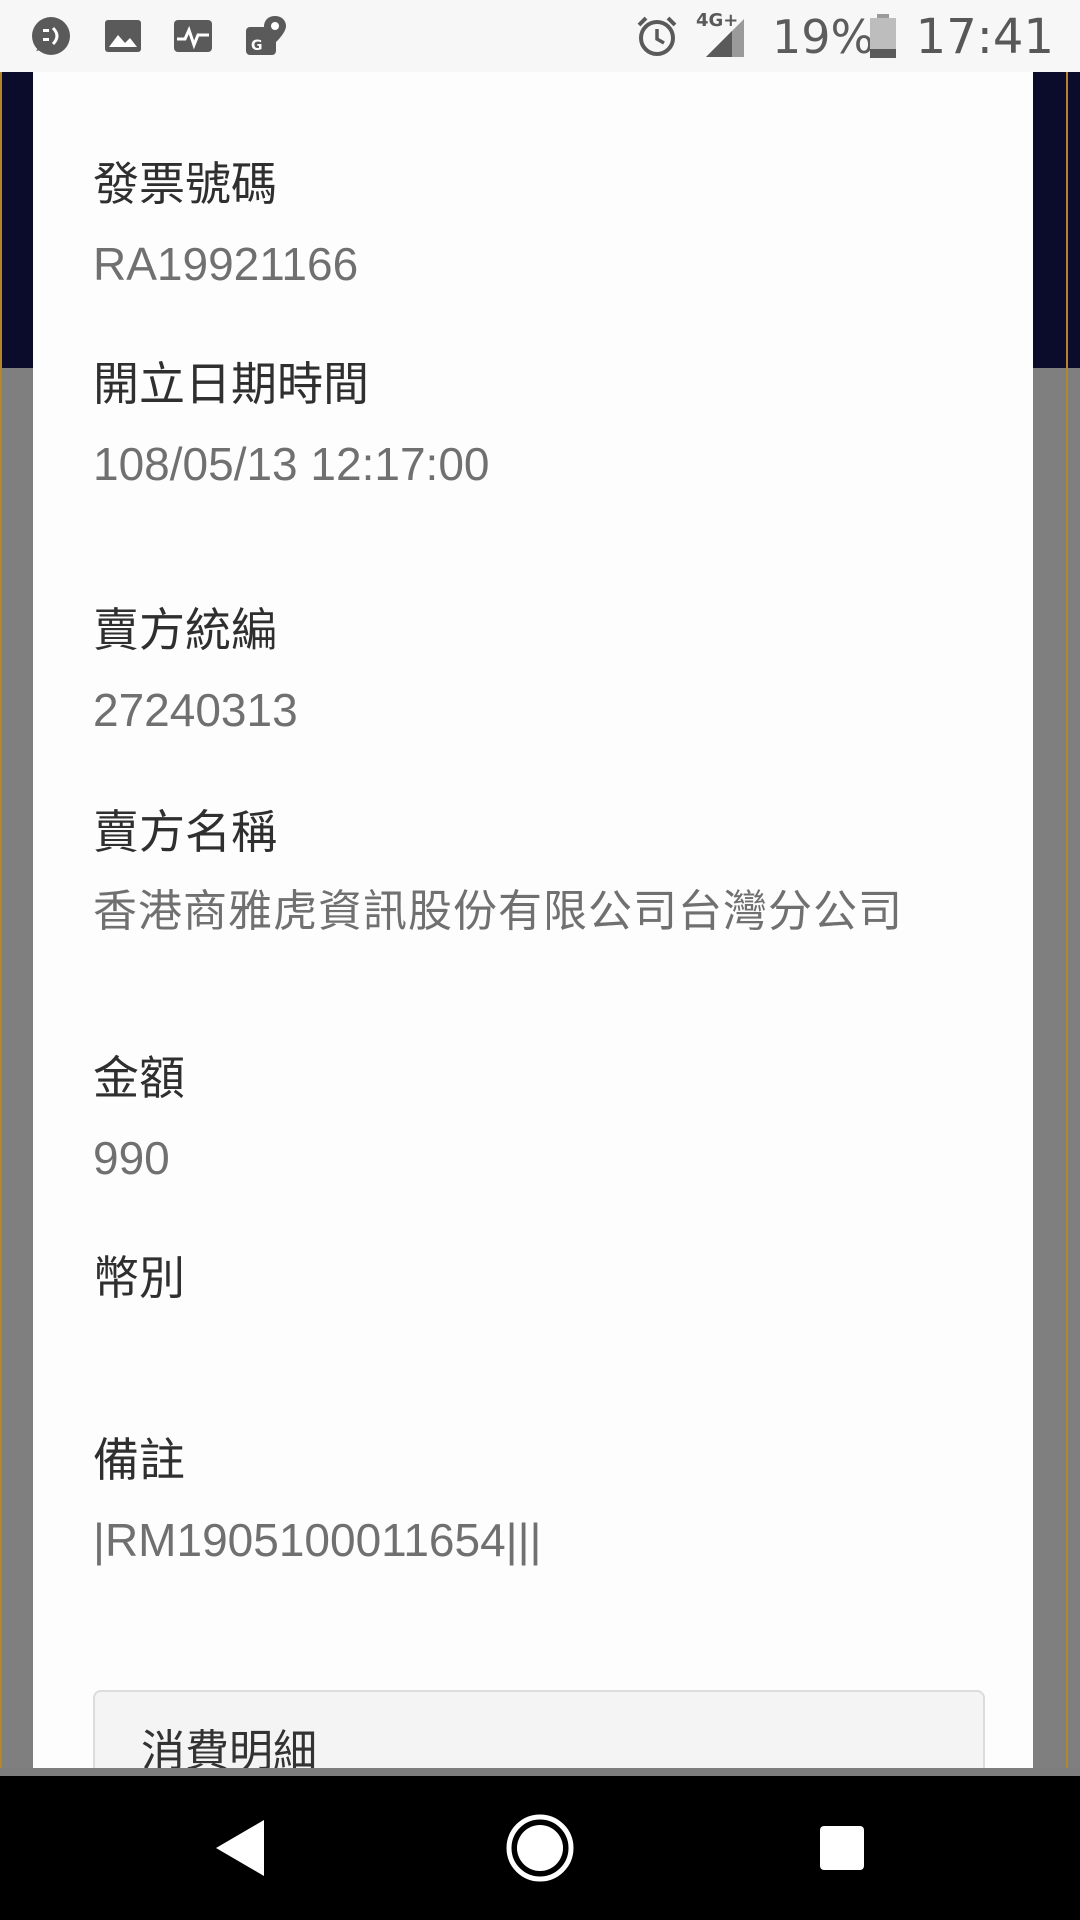 Image resolution: width=1080 pixels, height=1920 pixels. Describe the element at coordinates (139, 1460) in the screenshot. I see `remarks-label: 備註` at that location.